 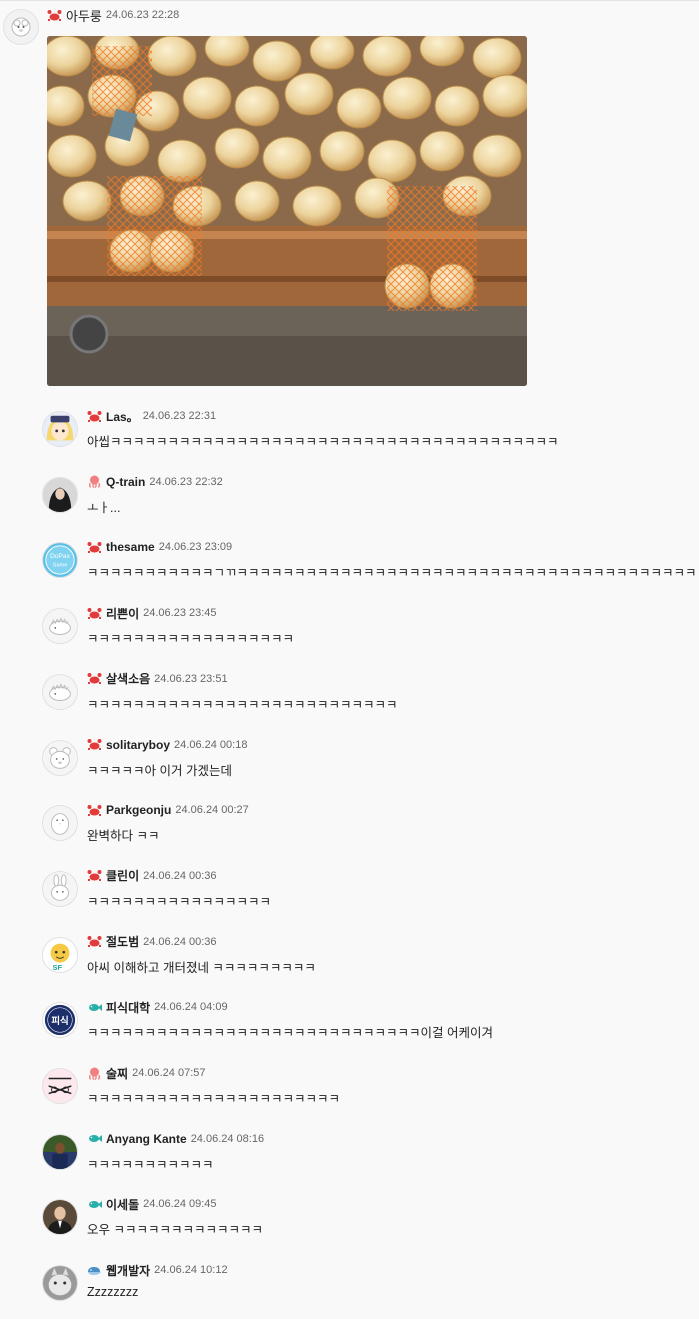 I want to click on comment-nickname: 살색소음, so click(x=128, y=678).